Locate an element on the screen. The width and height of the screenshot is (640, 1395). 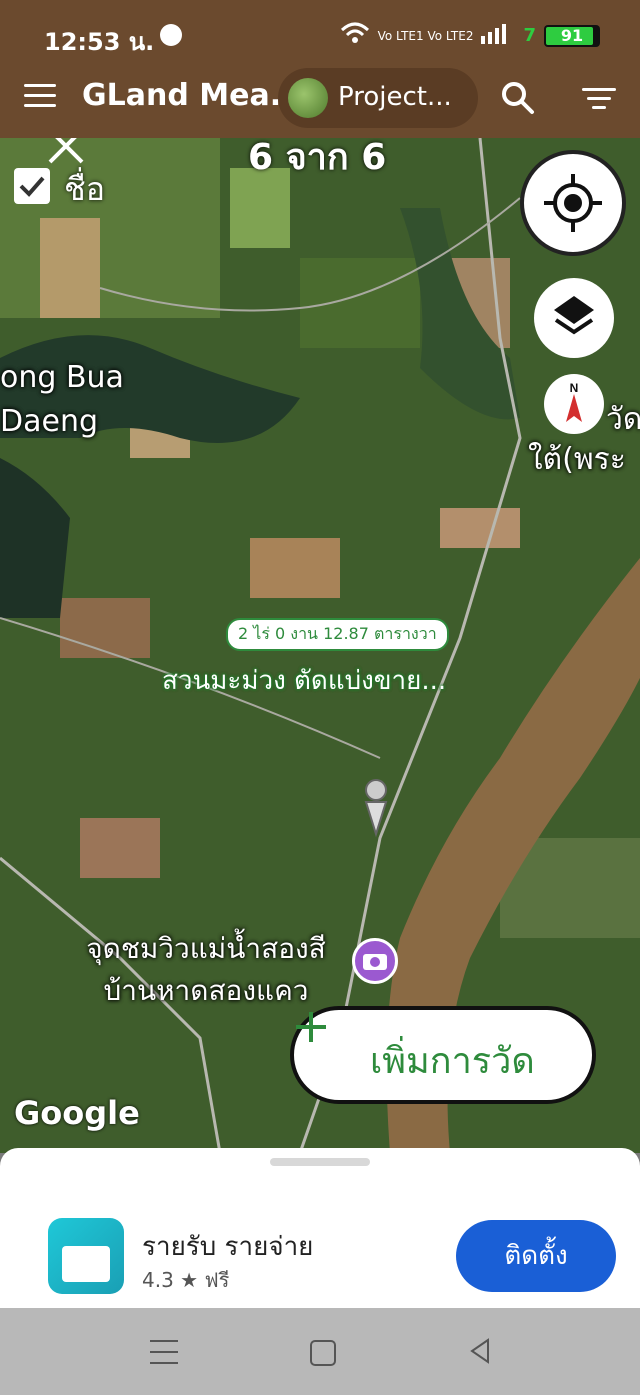
recent-apps-icon is located at coordinates (164, 1352).